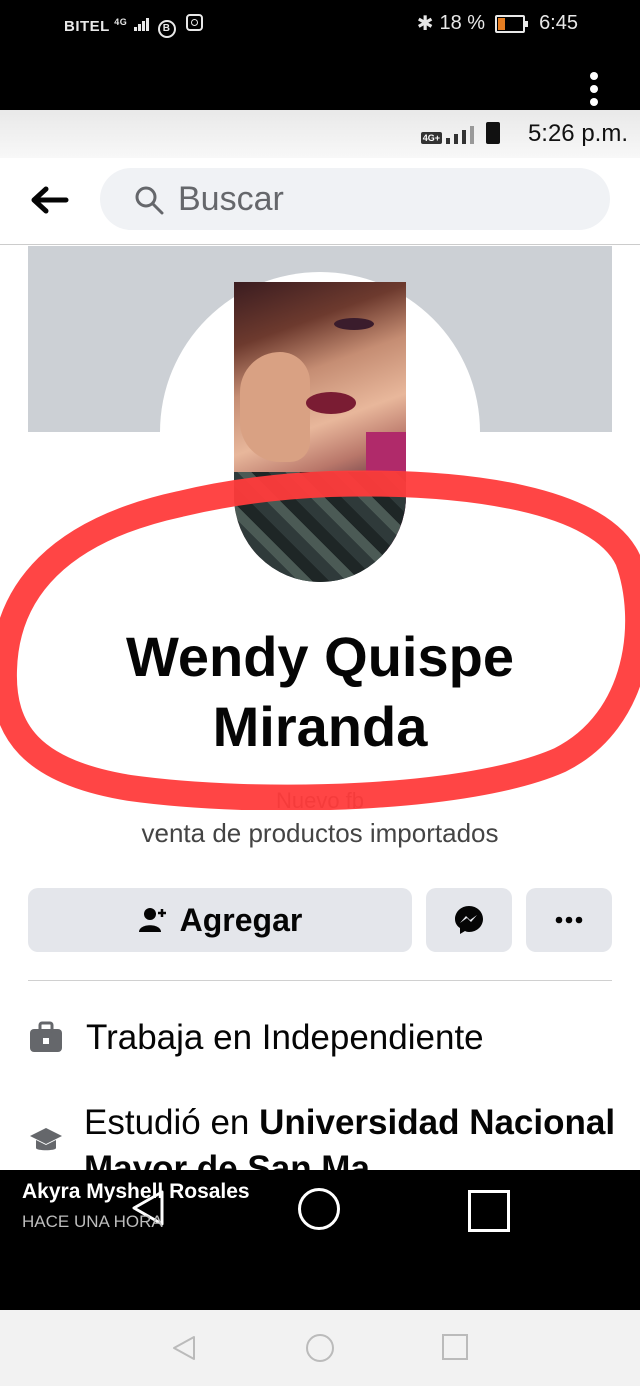 Image resolution: width=640 pixels, height=1386 pixels. What do you see at coordinates (136, 1192) in the screenshot?
I see `notification-sender: Akyra Myshell Rosales` at bounding box center [136, 1192].